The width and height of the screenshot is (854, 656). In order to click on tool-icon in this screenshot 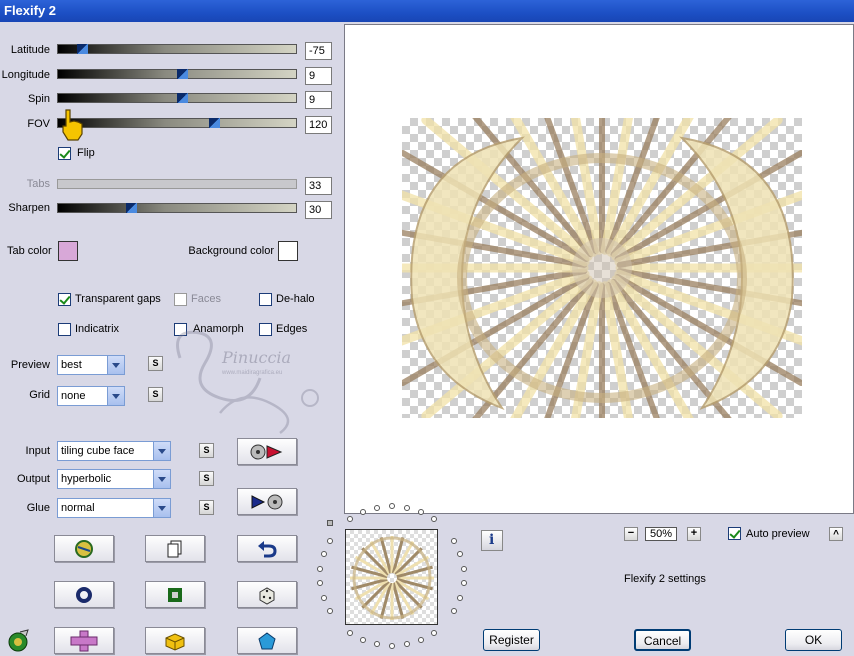, I will do `click(19, 640)`.